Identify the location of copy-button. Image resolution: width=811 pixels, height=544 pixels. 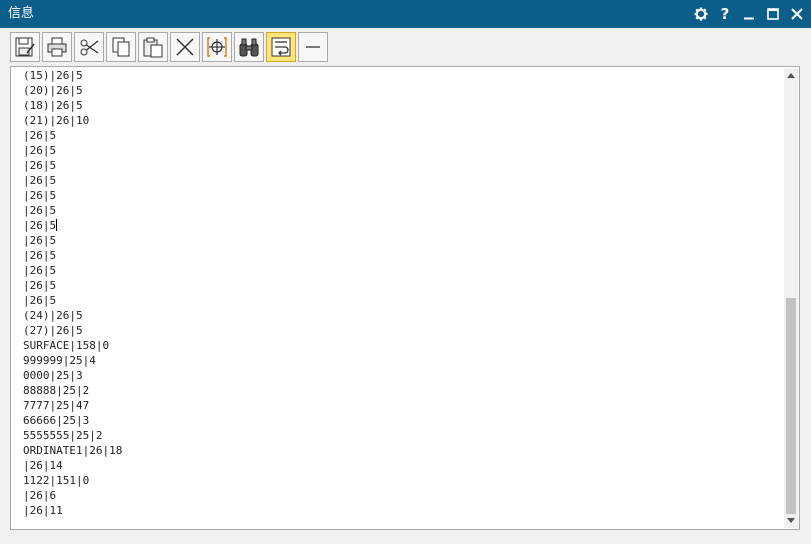
(121, 47).